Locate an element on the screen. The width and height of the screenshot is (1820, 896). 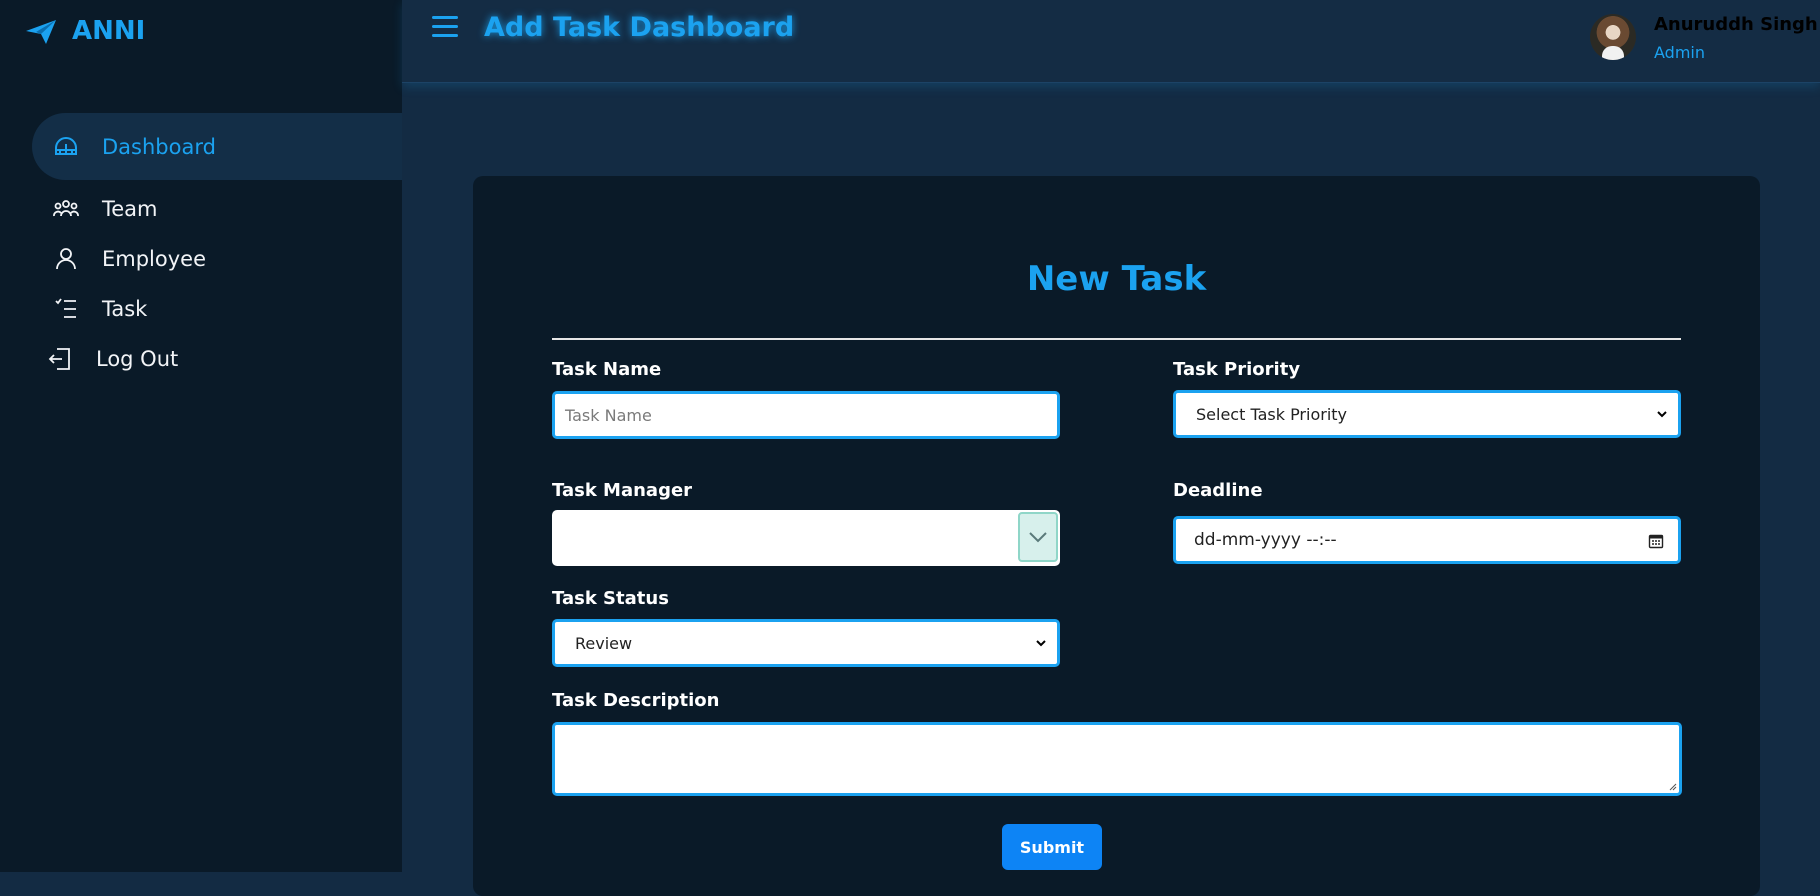
task-description-textarea is located at coordinates (1117, 759).